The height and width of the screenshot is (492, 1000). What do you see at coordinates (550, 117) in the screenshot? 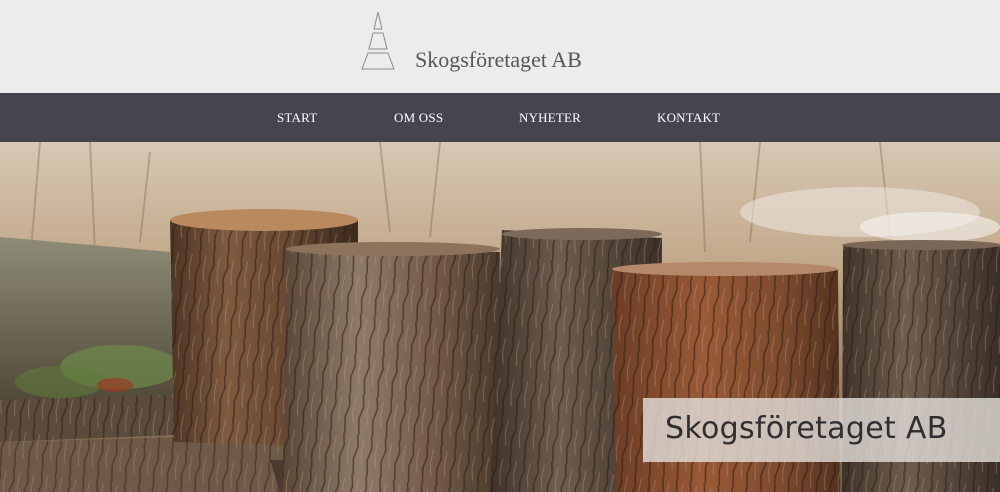
I see `nav-item-nyheter: NYHETER` at bounding box center [550, 117].